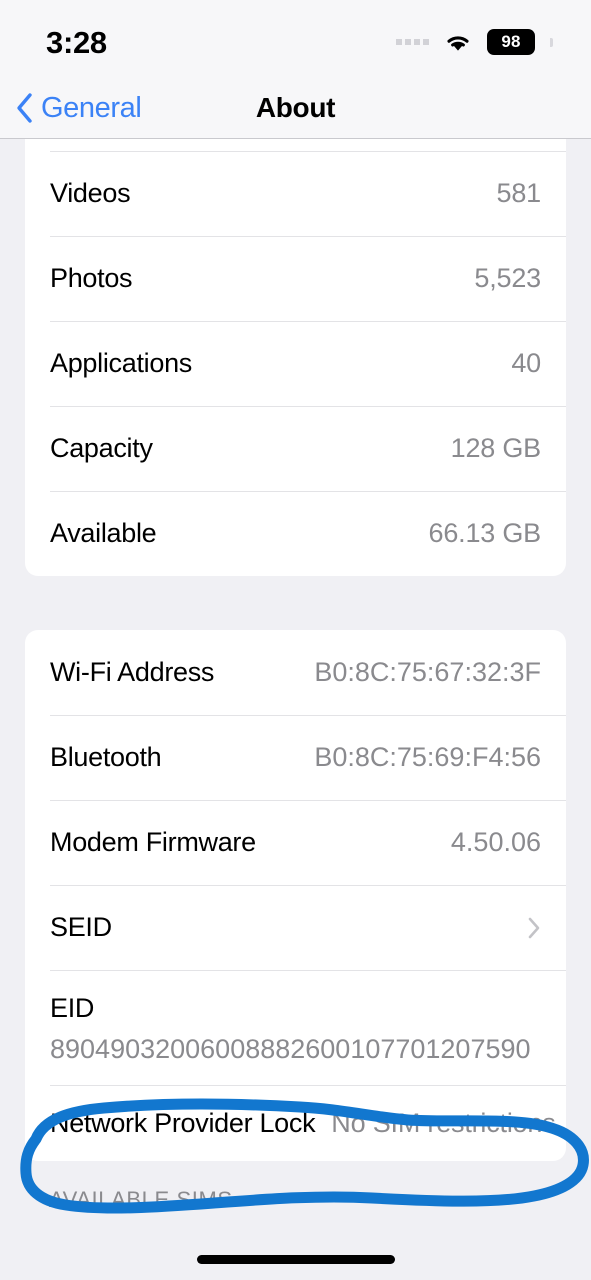 This screenshot has width=591, height=1280. Describe the element at coordinates (76, 42) in the screenshot. I see `status-bar-clock: 3:28` at that location.